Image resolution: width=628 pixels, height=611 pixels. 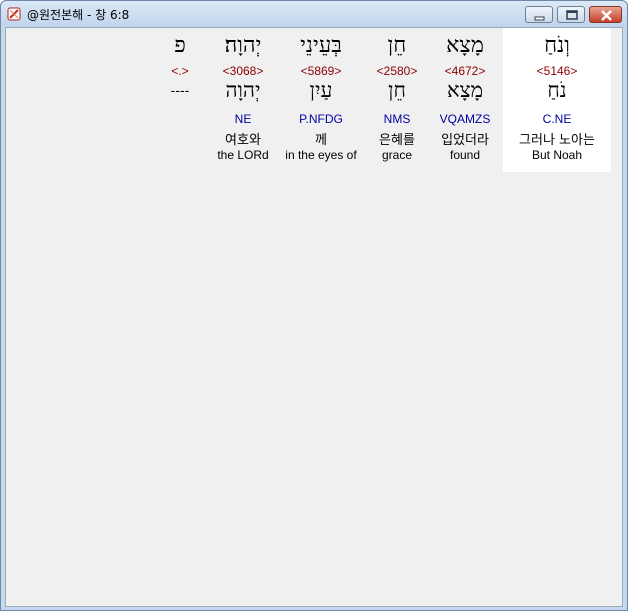 I want to click on hebrew-lexeme: יְהוָה, so click(x=243, y=90).